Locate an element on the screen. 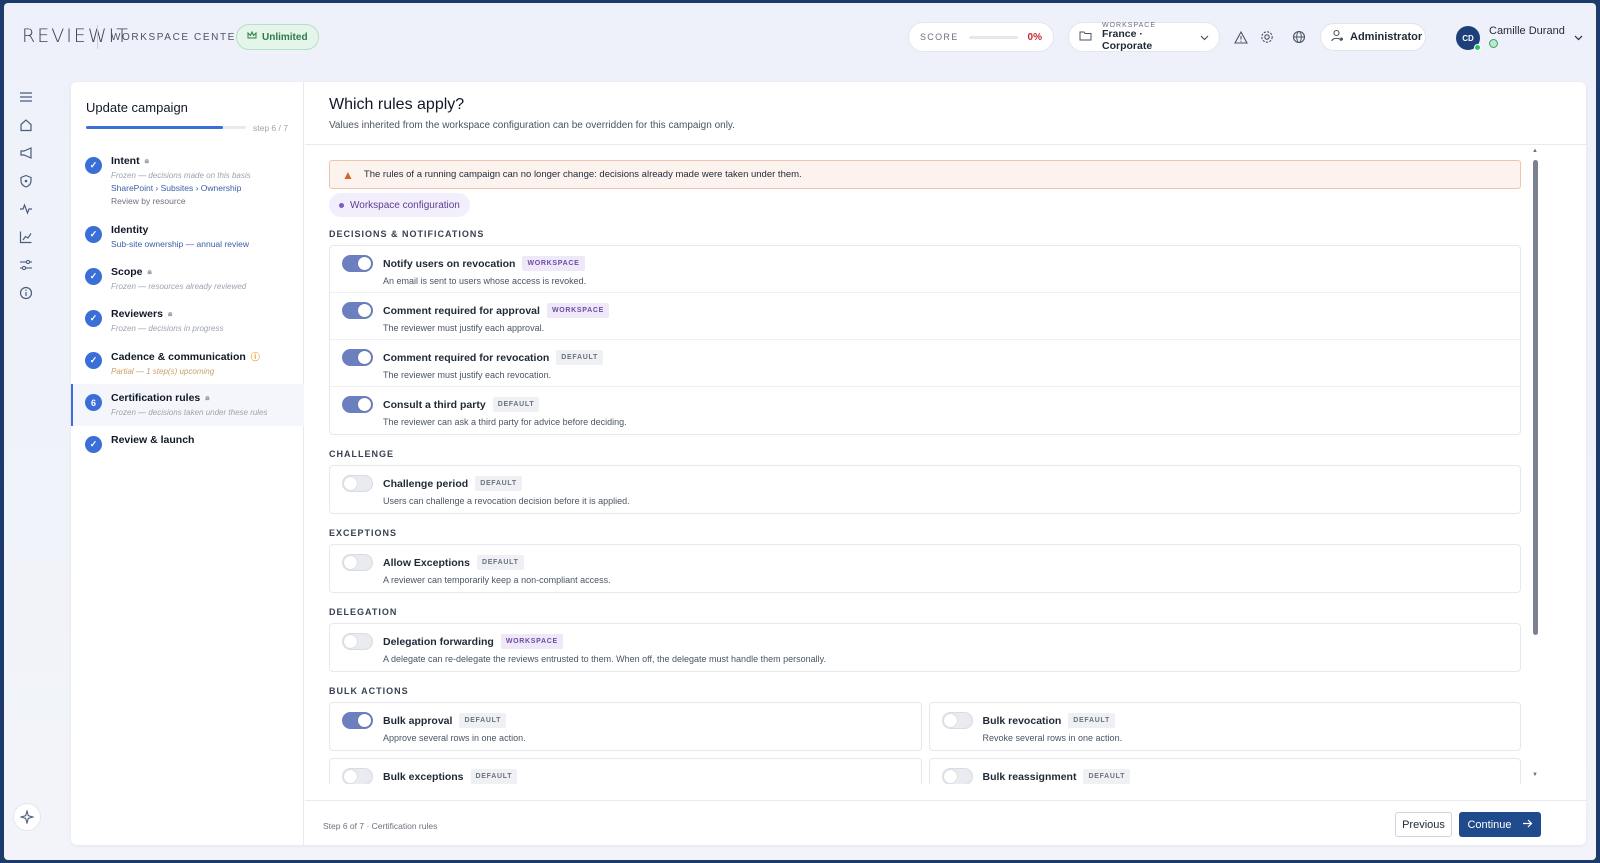  user-gear-icon is located at coordinates (1337, 37).